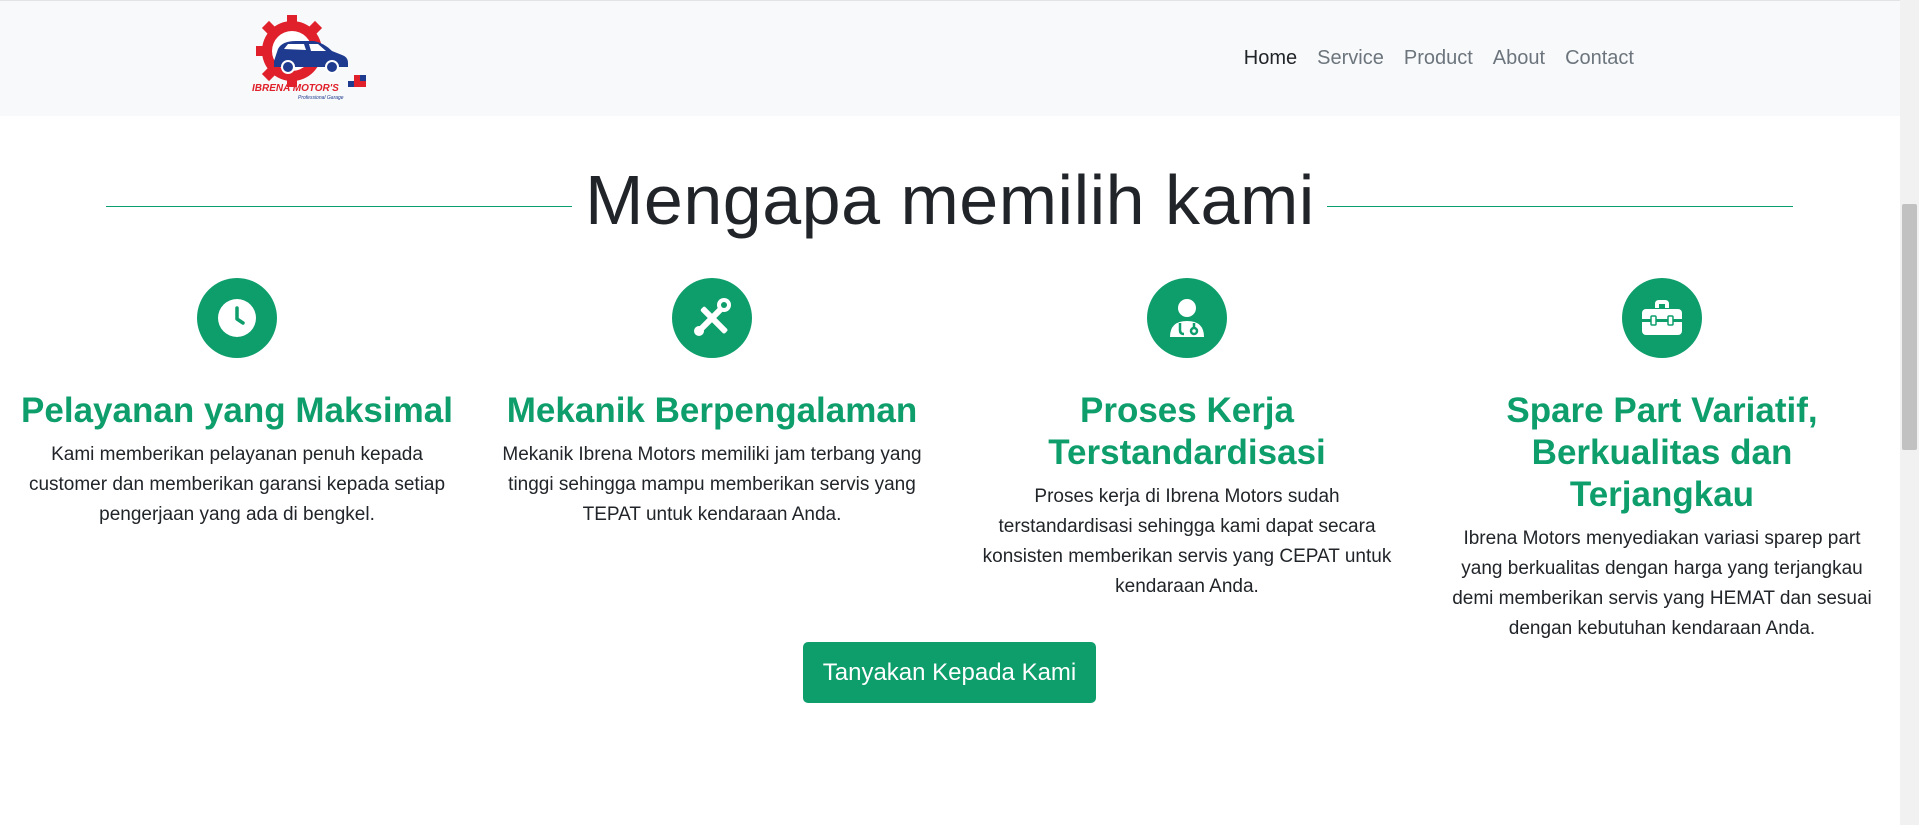 The width and height of the screenshot is (1919, 825). I want to click on logo-subtext: Professional Garage, so click(321, 98).